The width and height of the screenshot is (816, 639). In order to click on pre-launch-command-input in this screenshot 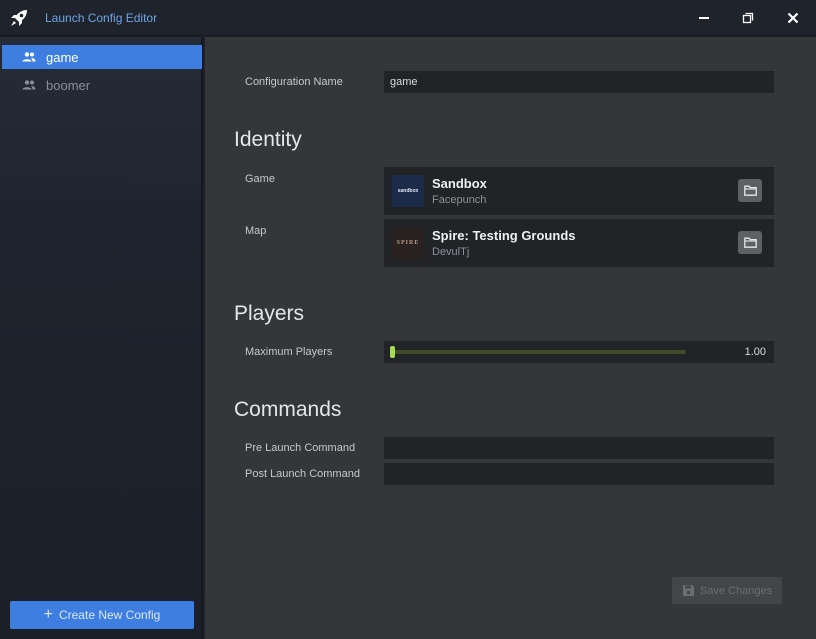, I will do `click(579, 448)`.